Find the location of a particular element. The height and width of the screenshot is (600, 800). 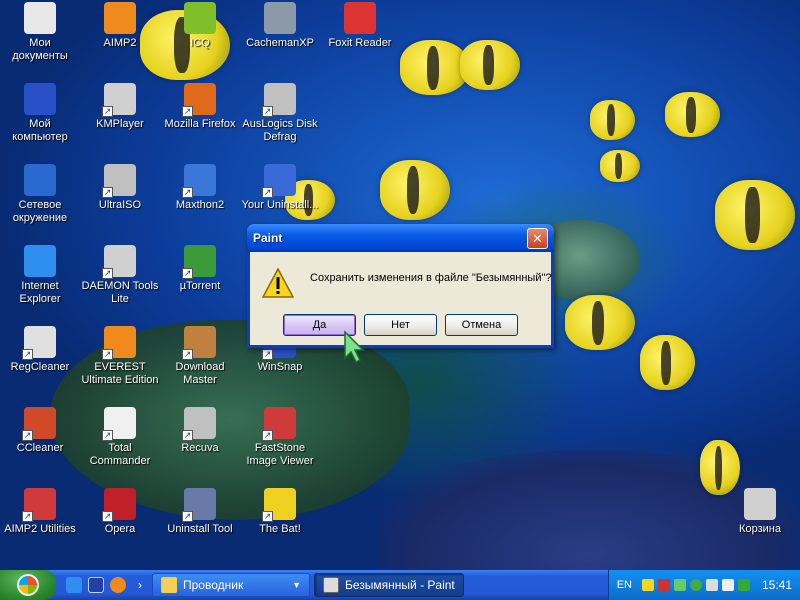

desktop-icon: ↗ EVEREST Ultimate Edition is located at coordinates (120, 360).